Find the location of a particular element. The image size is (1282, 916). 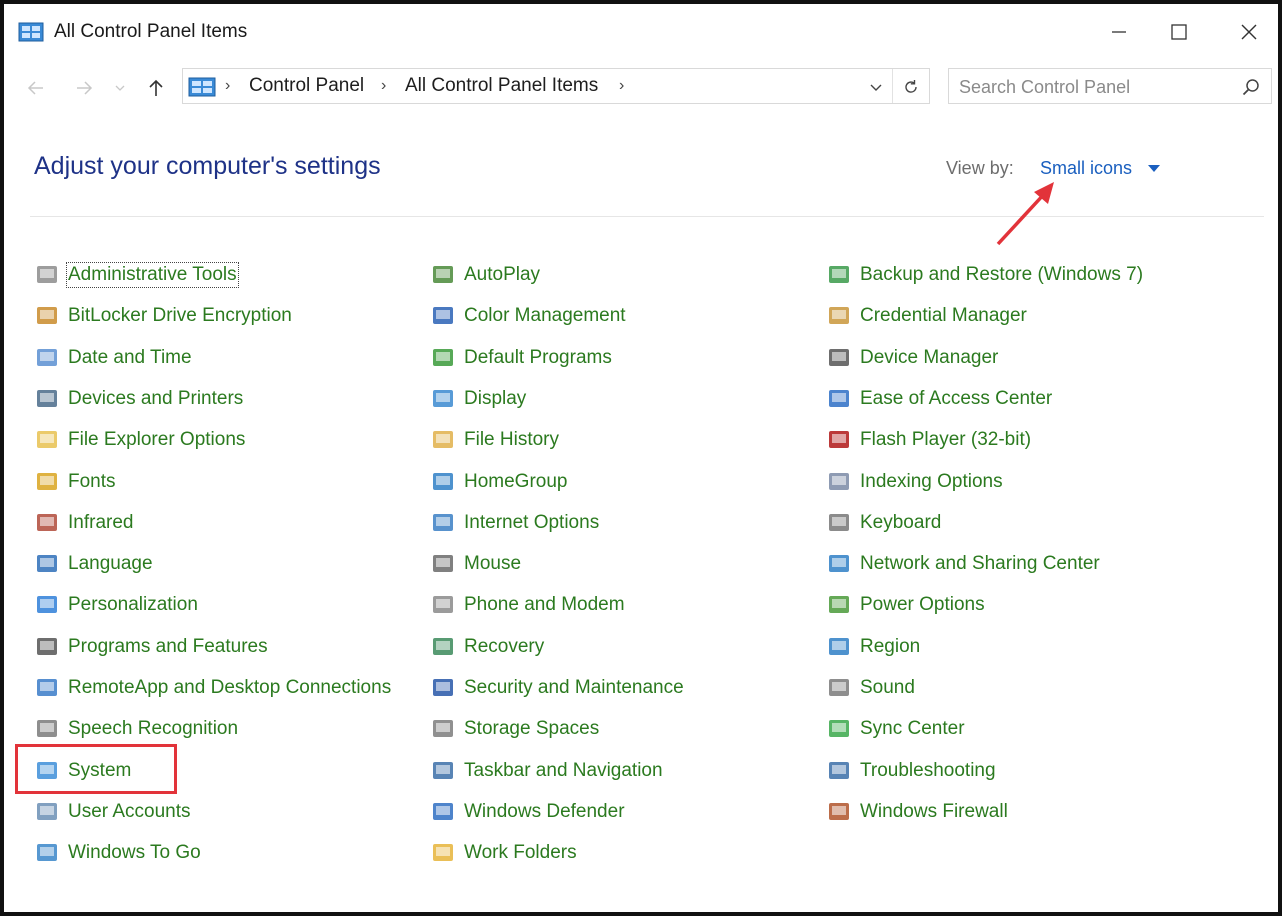

search-icon is located at coordinates (1251, 87).